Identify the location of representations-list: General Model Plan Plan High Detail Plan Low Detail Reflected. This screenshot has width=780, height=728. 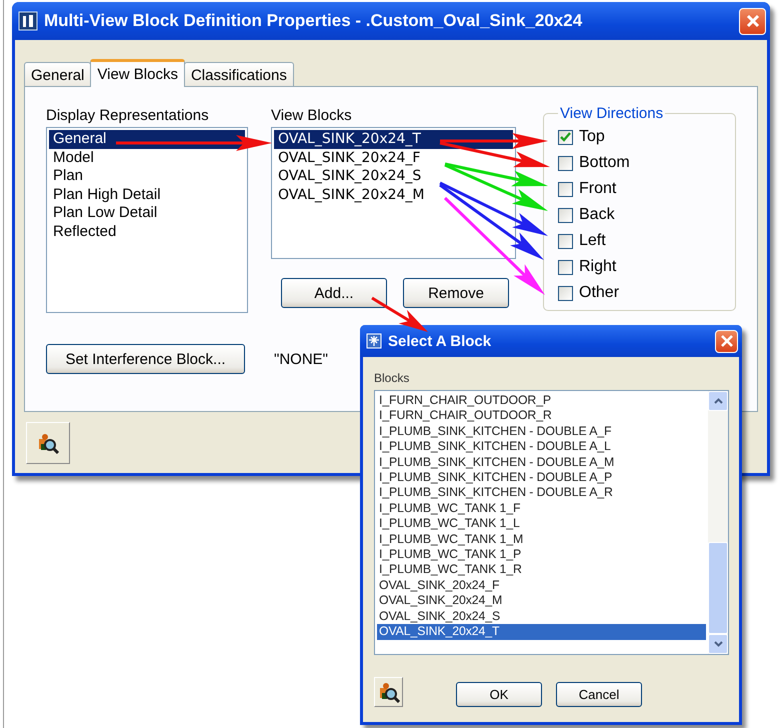
(147, 220).